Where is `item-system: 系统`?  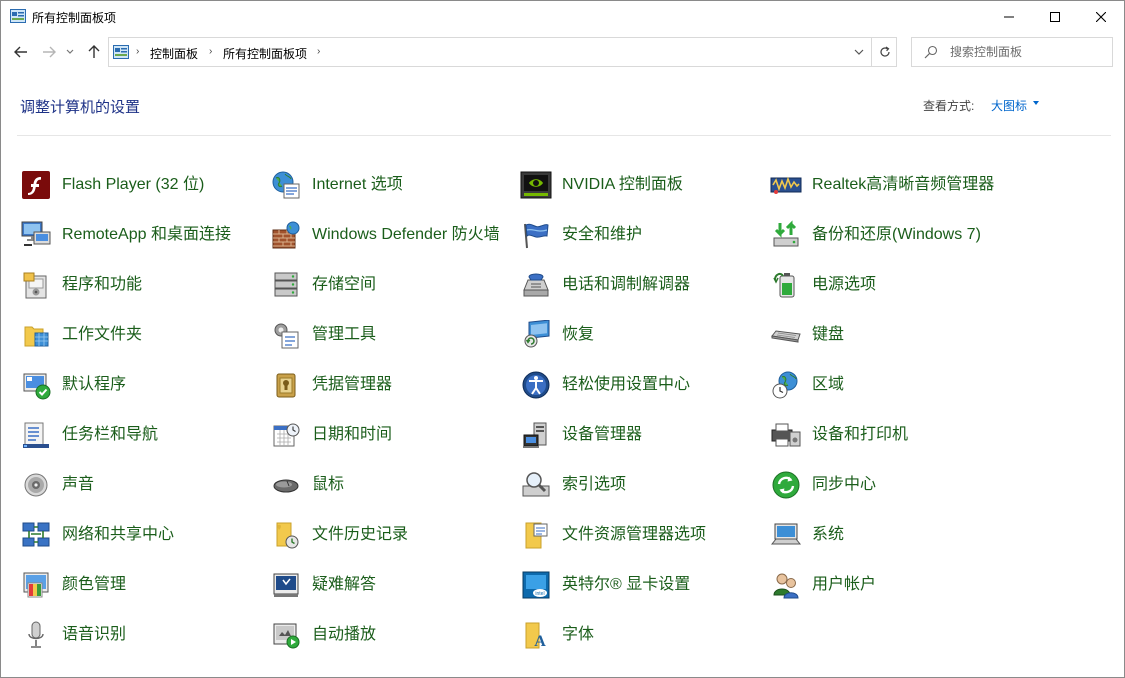 item-system: 系统 is located at coordinates (887, 535).